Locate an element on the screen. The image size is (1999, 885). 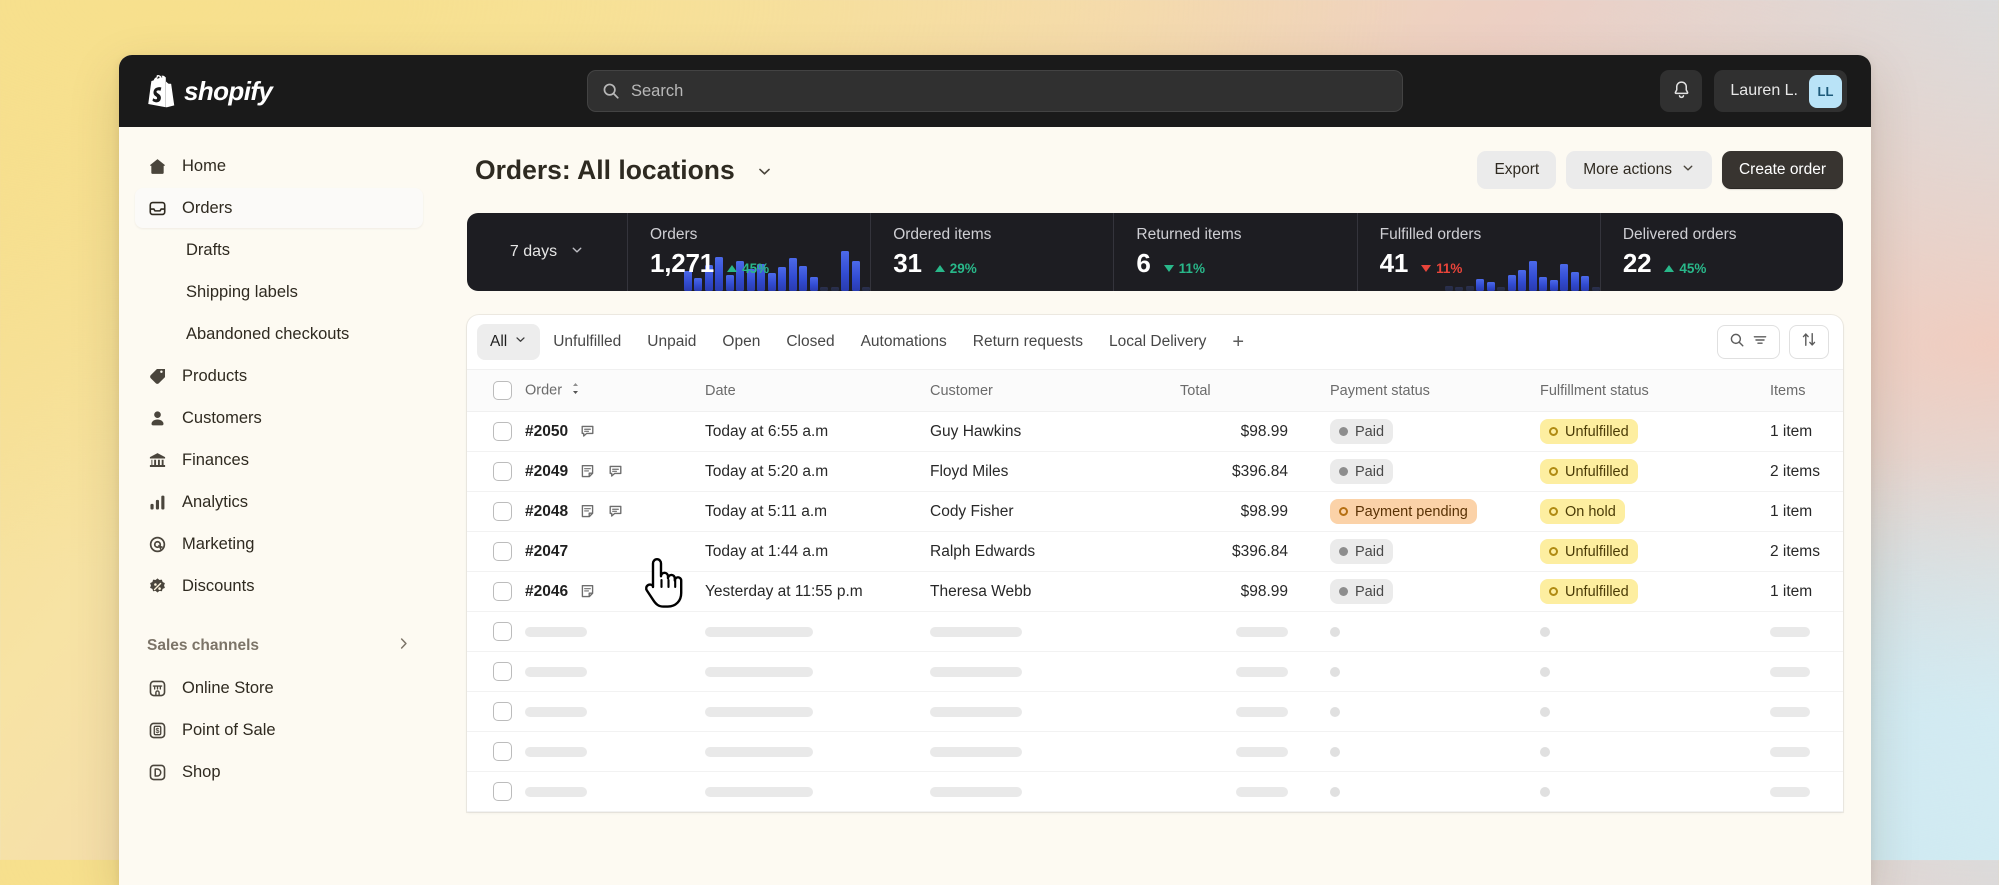
sidebar-item-abandoned-checkouts: Abandoned checkouts is located at coordinates (279, 334).